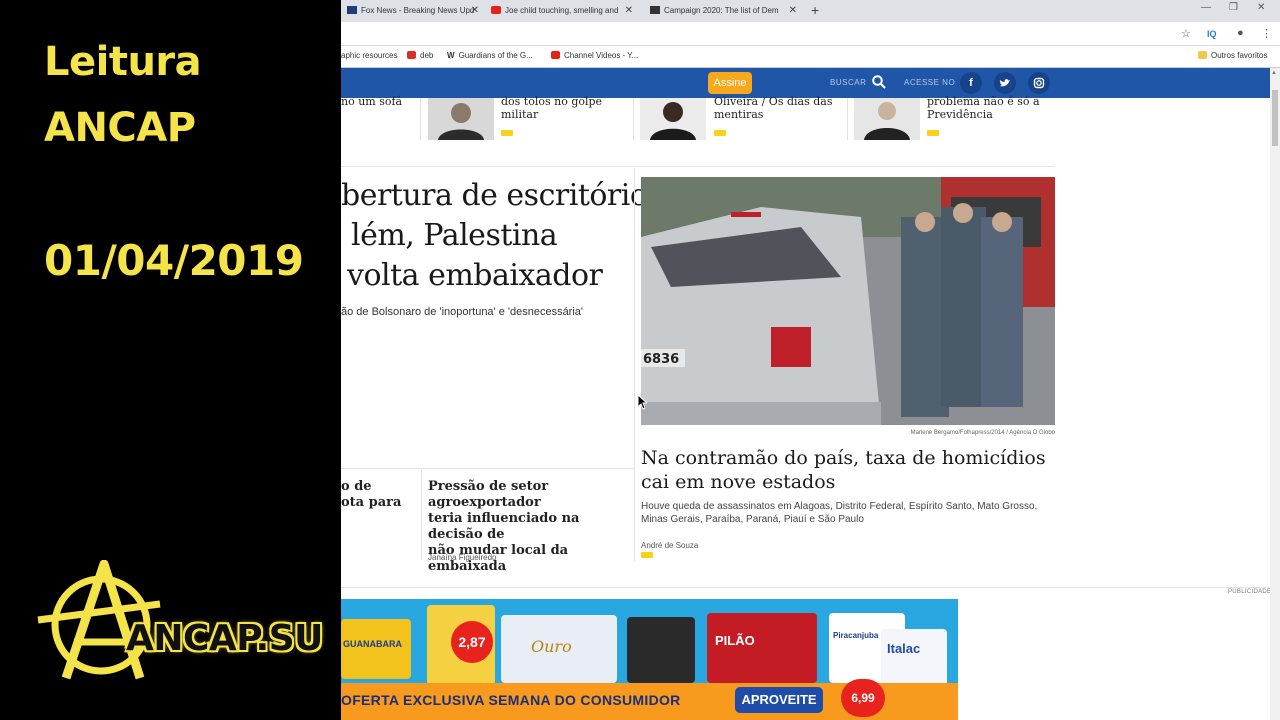 The image size is (1280, 720). What do you see at coordinates (494, 195) in the screenshot?
I see `headline-line: bertura de escritório` at bounding box center [494, 195].